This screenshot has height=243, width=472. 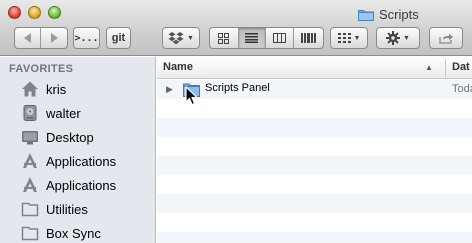 I want to click on zoom-window-button, so click(x=54, y=12).